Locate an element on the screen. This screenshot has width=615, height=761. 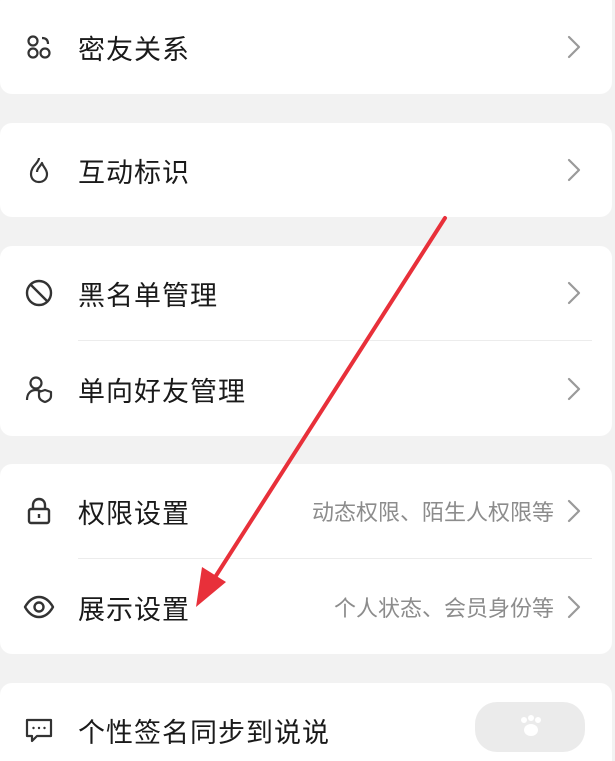
settings-item-interaction-marks: 互动标识 is located at coordinates (306, 170).